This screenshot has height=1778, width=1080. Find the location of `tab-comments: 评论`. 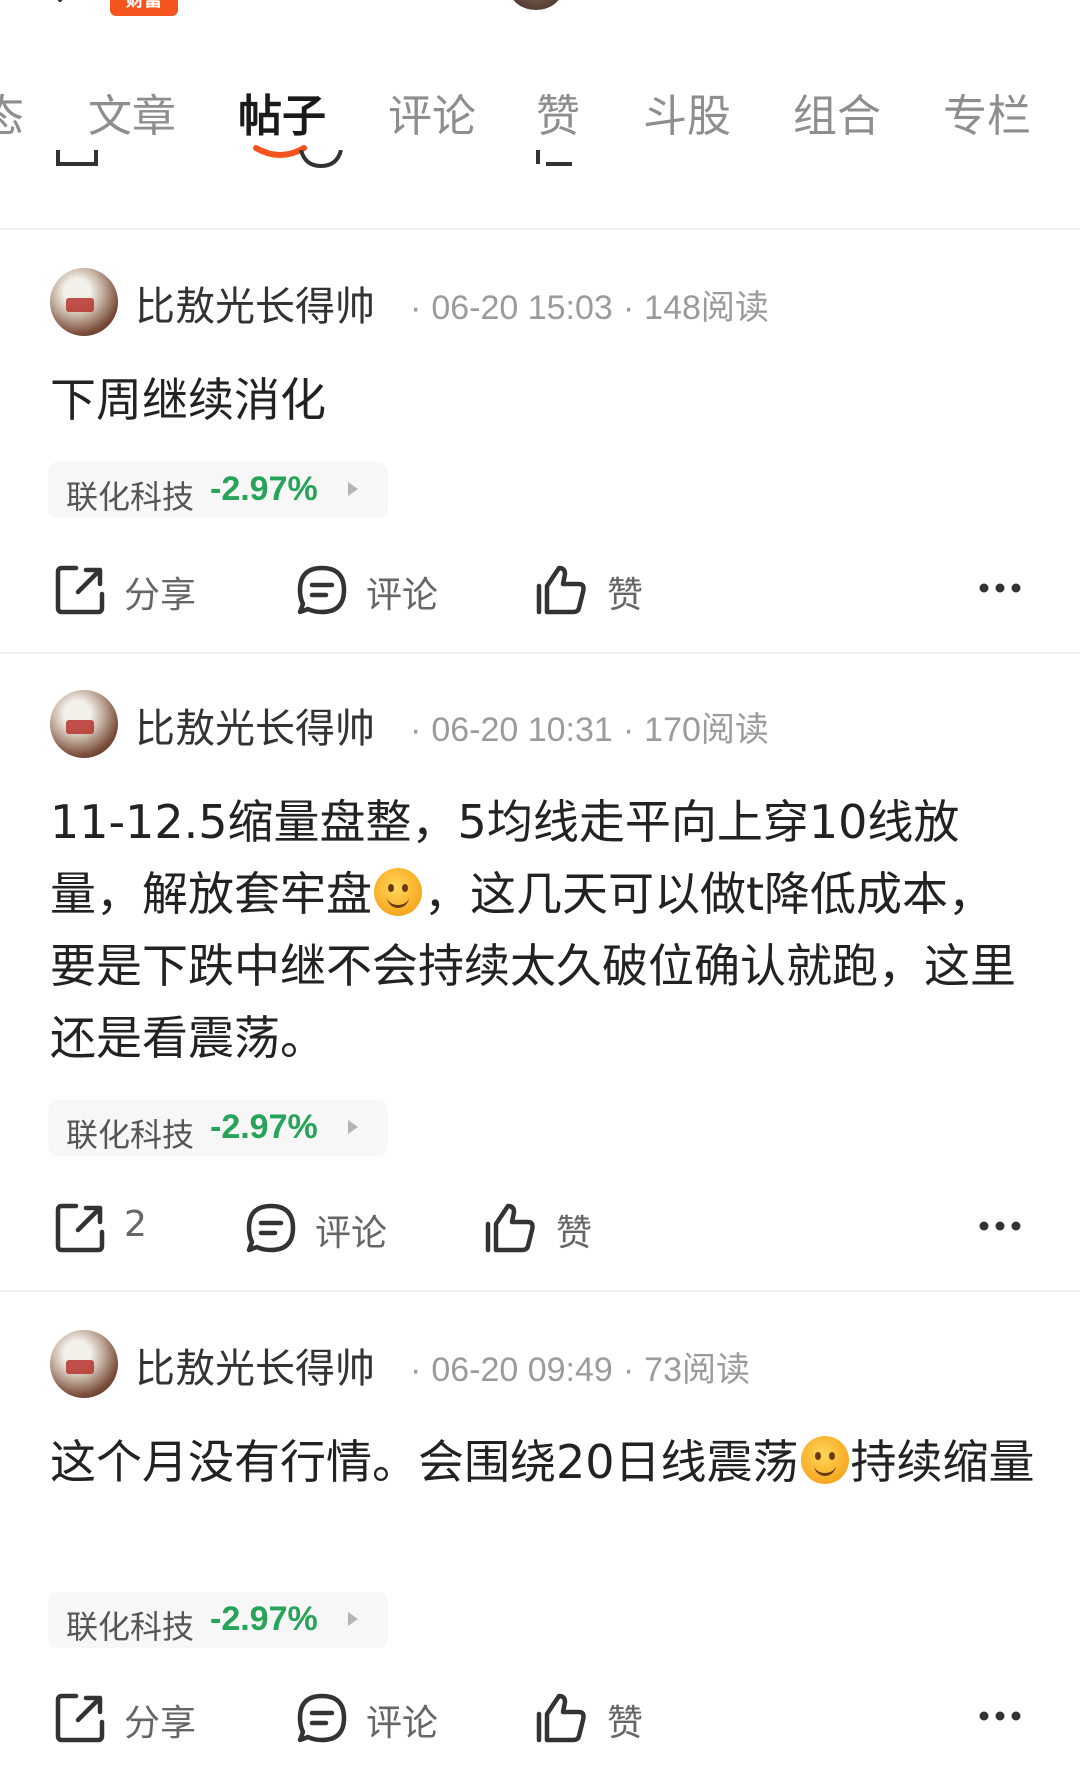

tab-comments: 评论 is located at coordinates (432, 112).